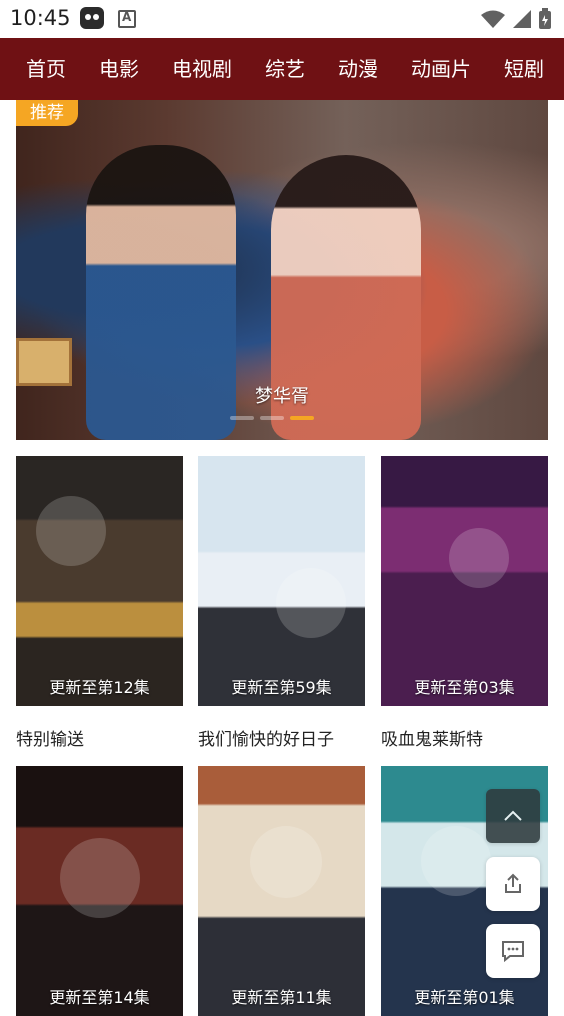  What do you see at coordinates (493, 19) in the screenshot?
I see `wifi-icon` at bounding box center [493, 19].